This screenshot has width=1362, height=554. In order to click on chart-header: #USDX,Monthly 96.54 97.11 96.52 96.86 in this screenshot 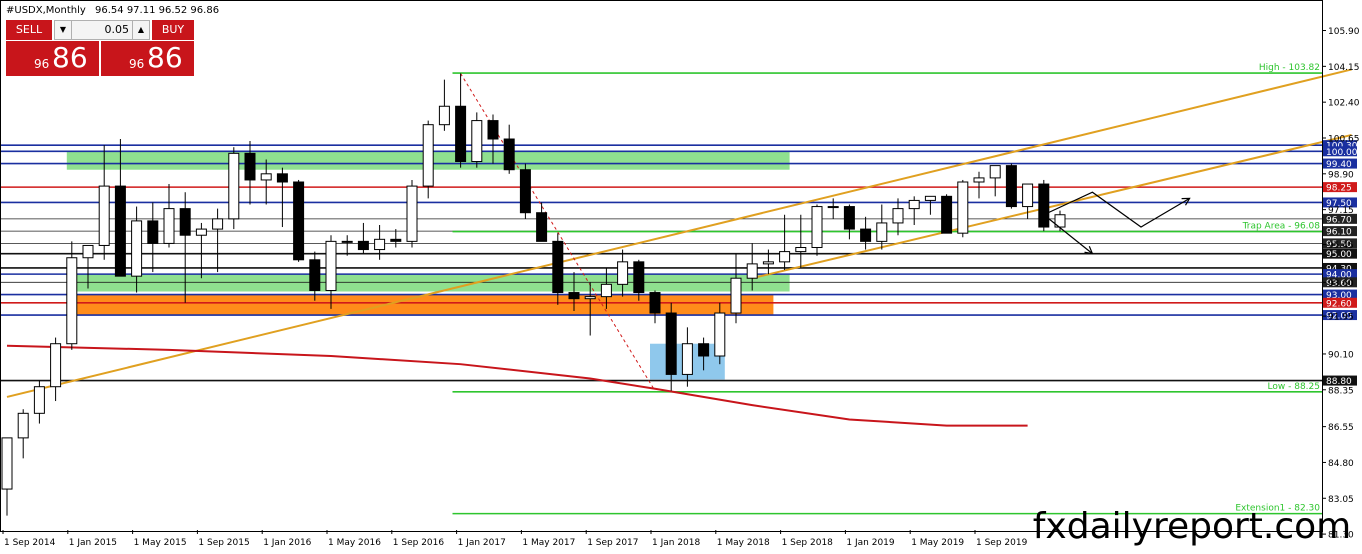, I will do `click(112, 10)`.